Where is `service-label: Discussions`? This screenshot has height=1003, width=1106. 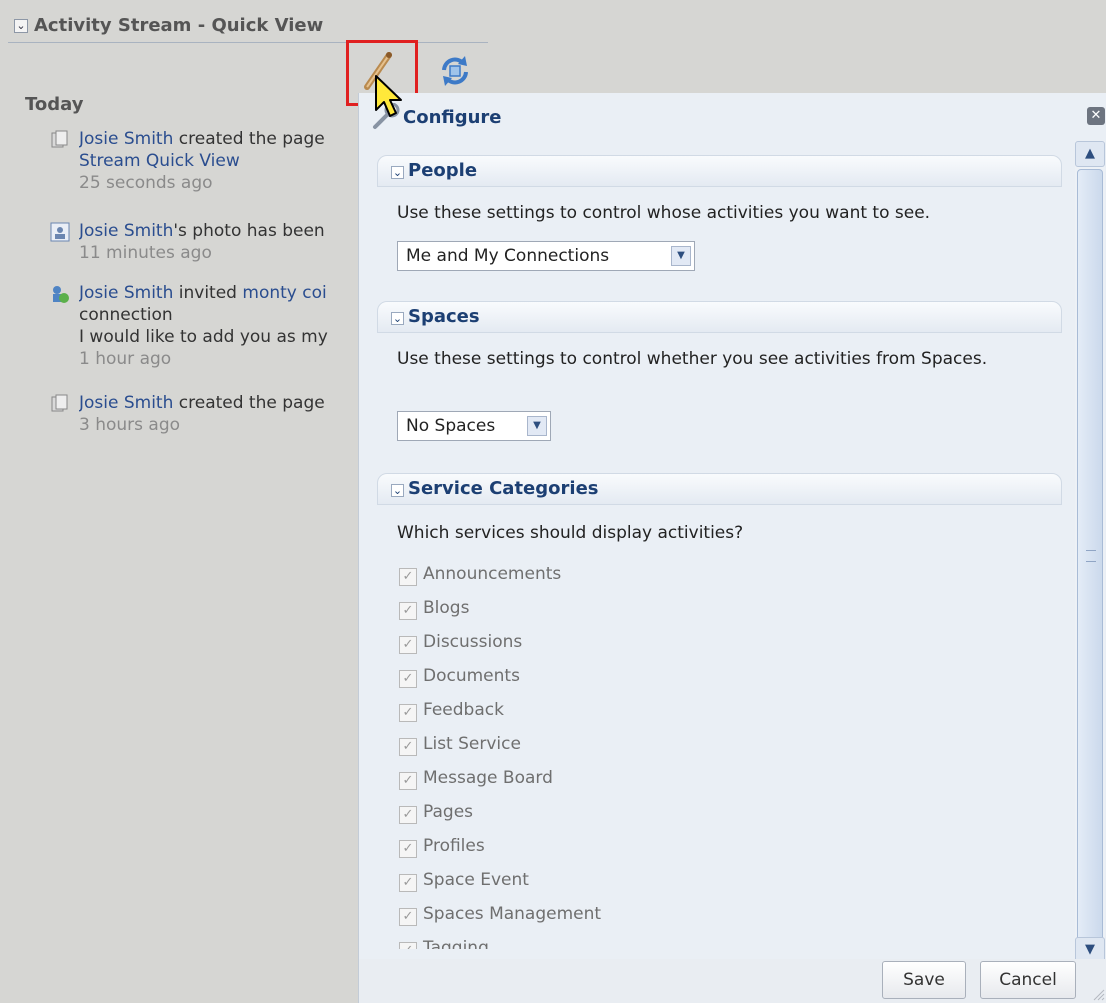 service-label: Discussions is located at coordinates (473, 642).